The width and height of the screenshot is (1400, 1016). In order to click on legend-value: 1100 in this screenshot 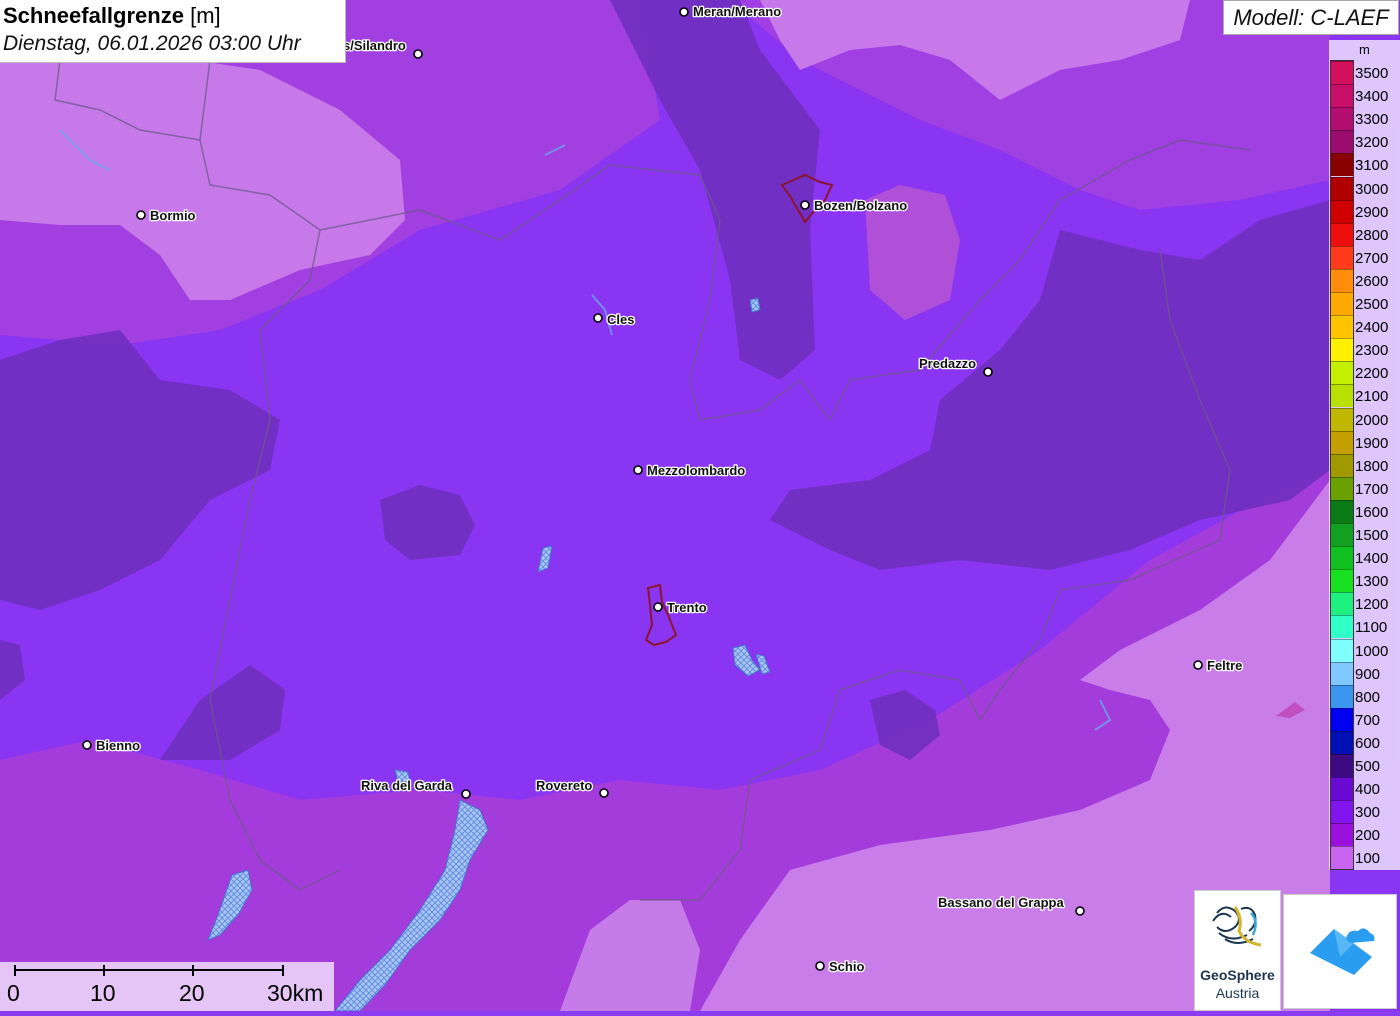, I will do `click(1371, 628)`.